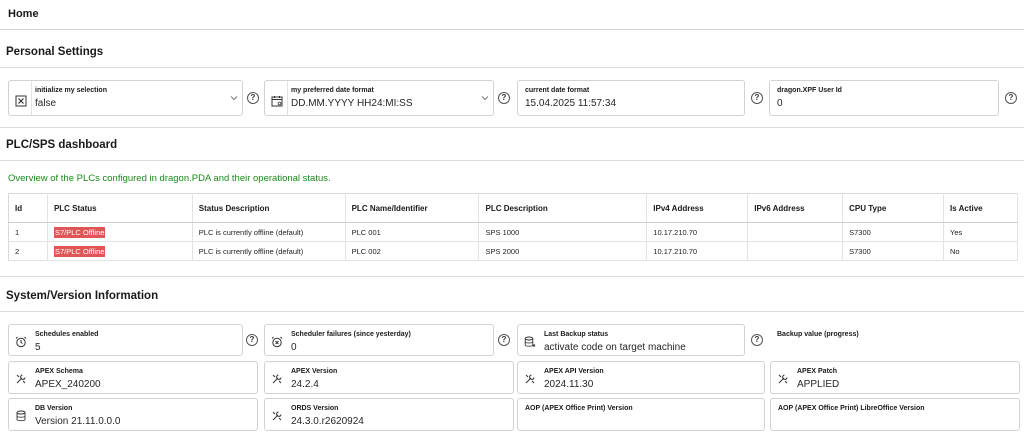 The height and width of the screenshot is (433, 1024). Describe the element at coordinates (23, 14) in the screenshot. I see `home-link: Home` at that location.